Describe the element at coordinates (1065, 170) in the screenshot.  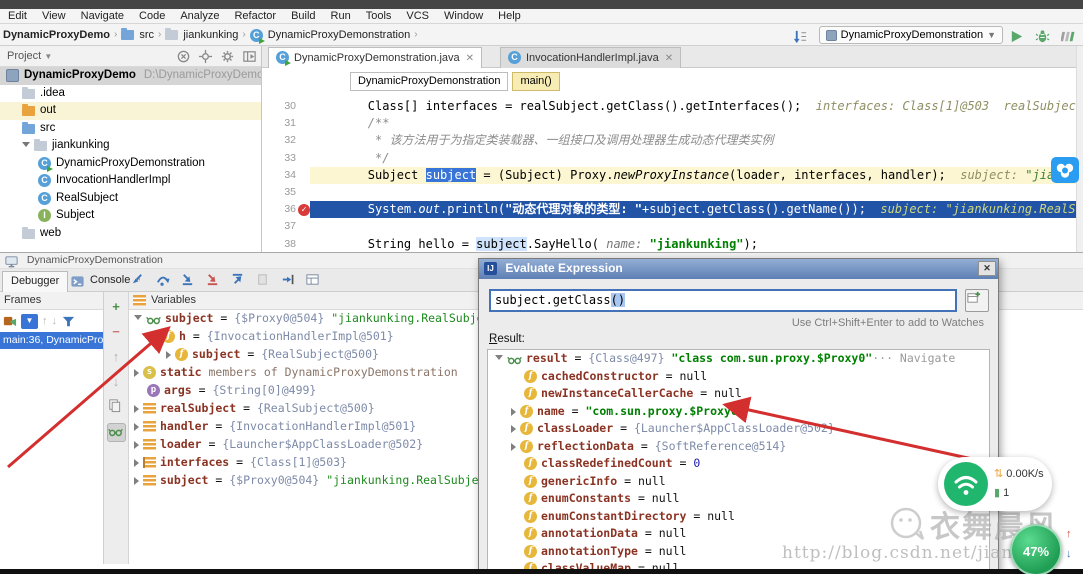
I see `cloud-overlay-icon` at that location.